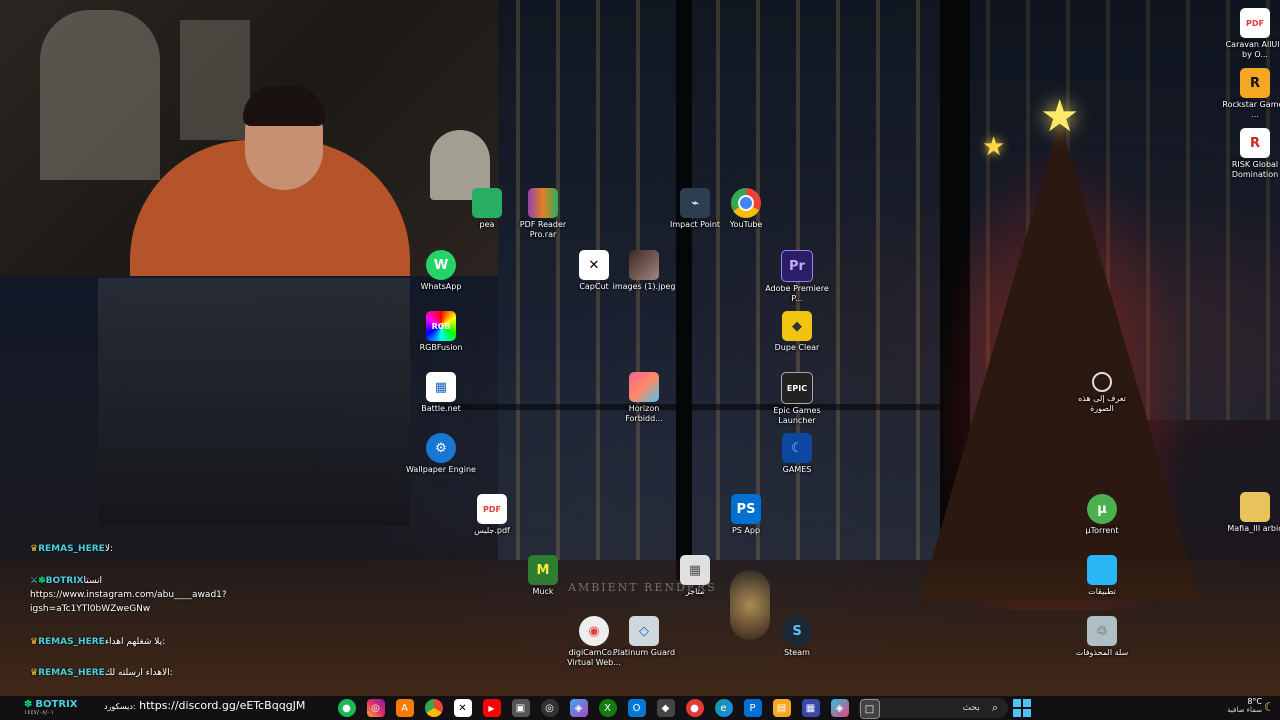  I want to click on desktop-icon-muck: M Muck, so click(543, 576).